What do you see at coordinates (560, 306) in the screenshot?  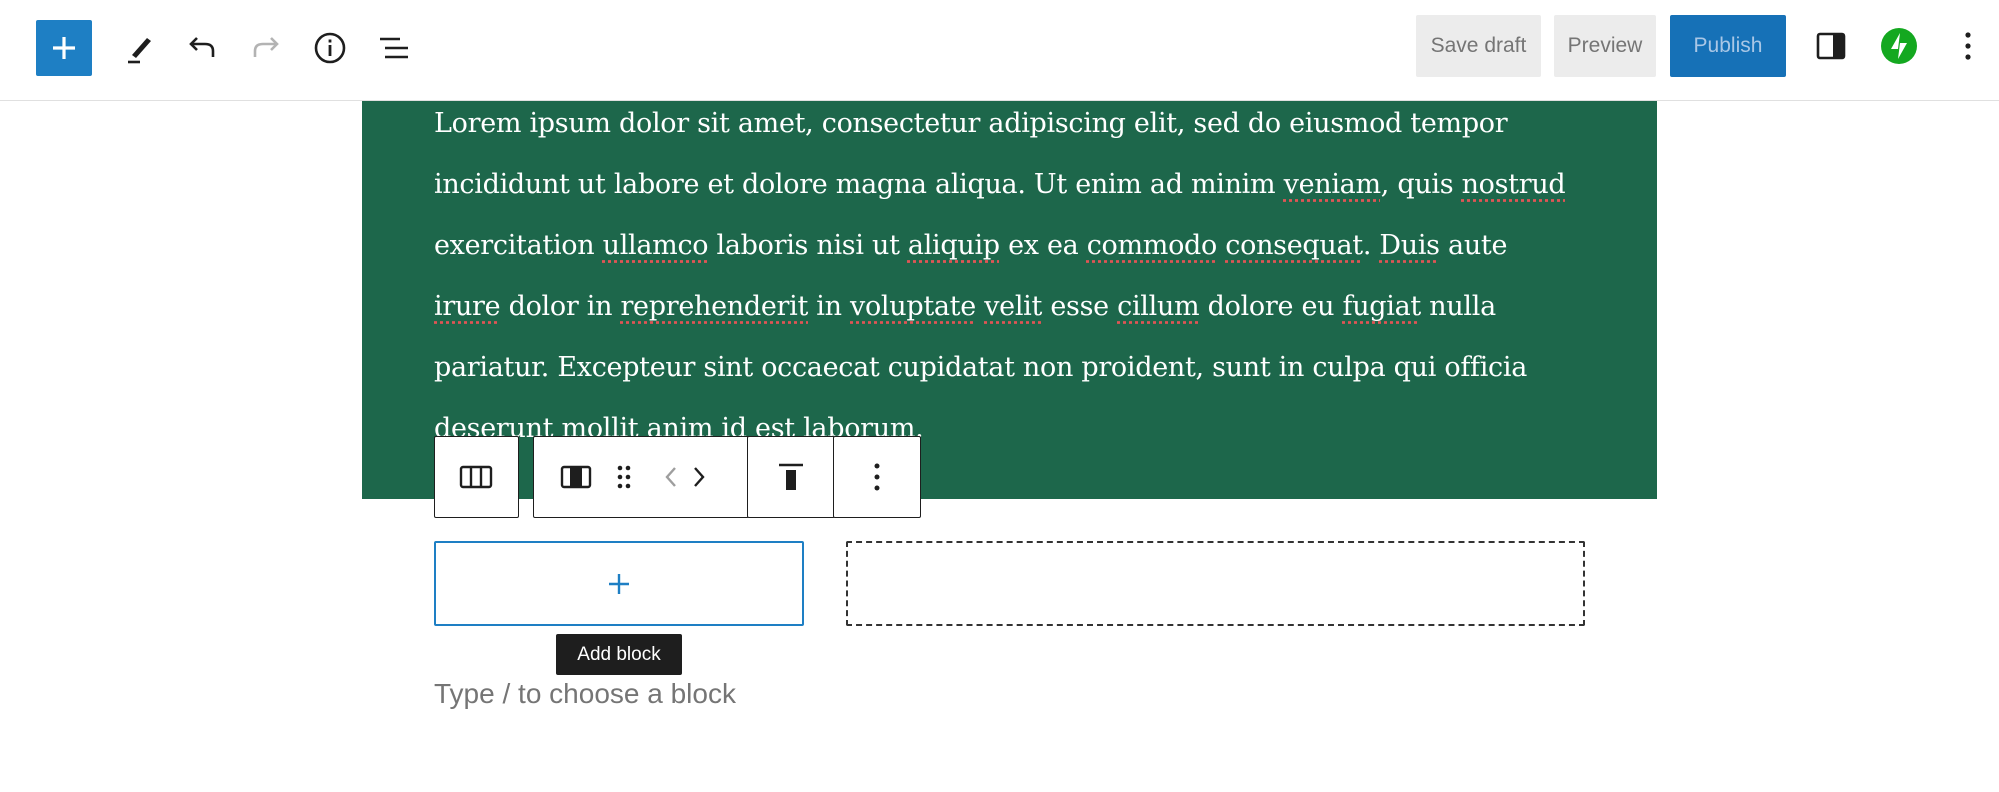 I see `text-run: dolor in` at bounding box center [560, 306].